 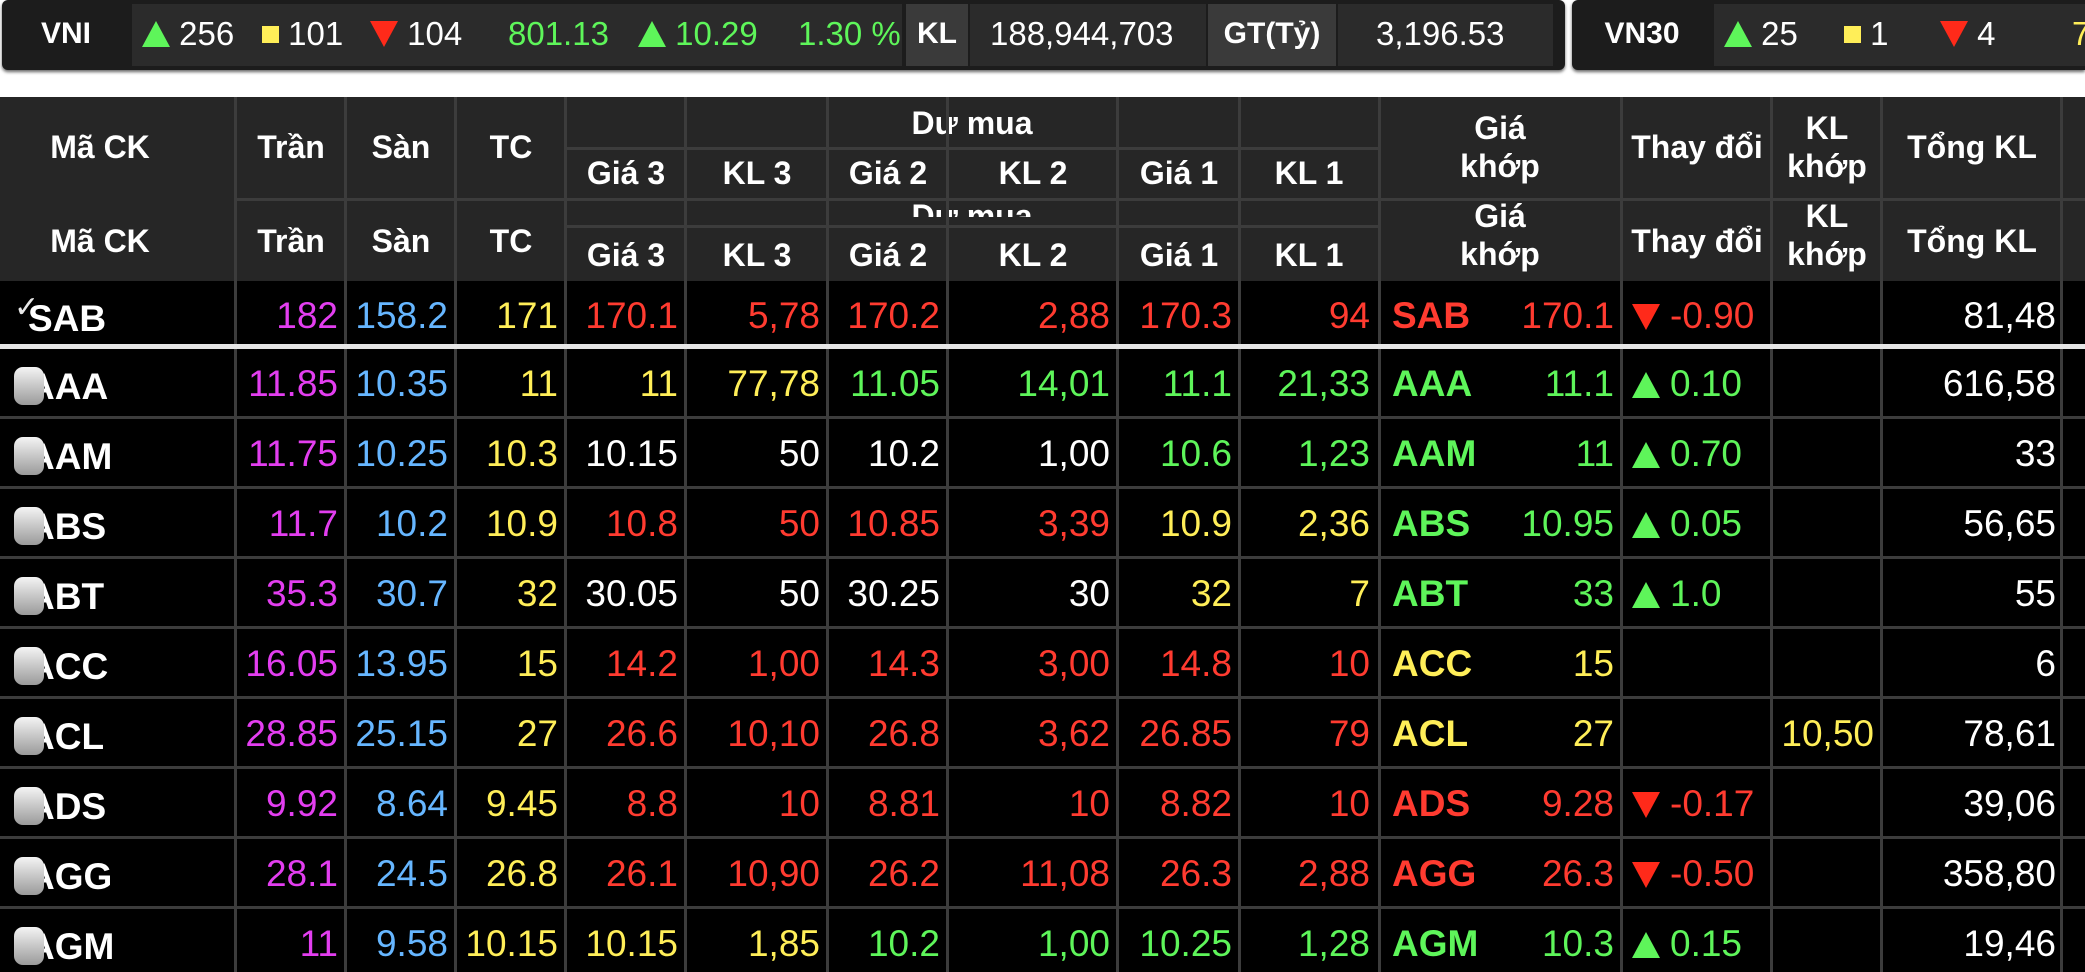 What do you see at coordinates (1175, 802) in the screenshot?
I see `bid-price-1: 8.82` at bounding box center [1175, 802].